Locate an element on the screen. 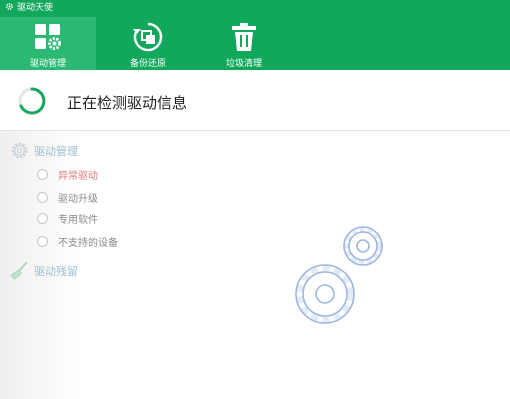 Image resolution: width=510 pixels, height=399 pixels. list-item-abnormal-driver: 异常驱动 is located at coordinates (67, 174).